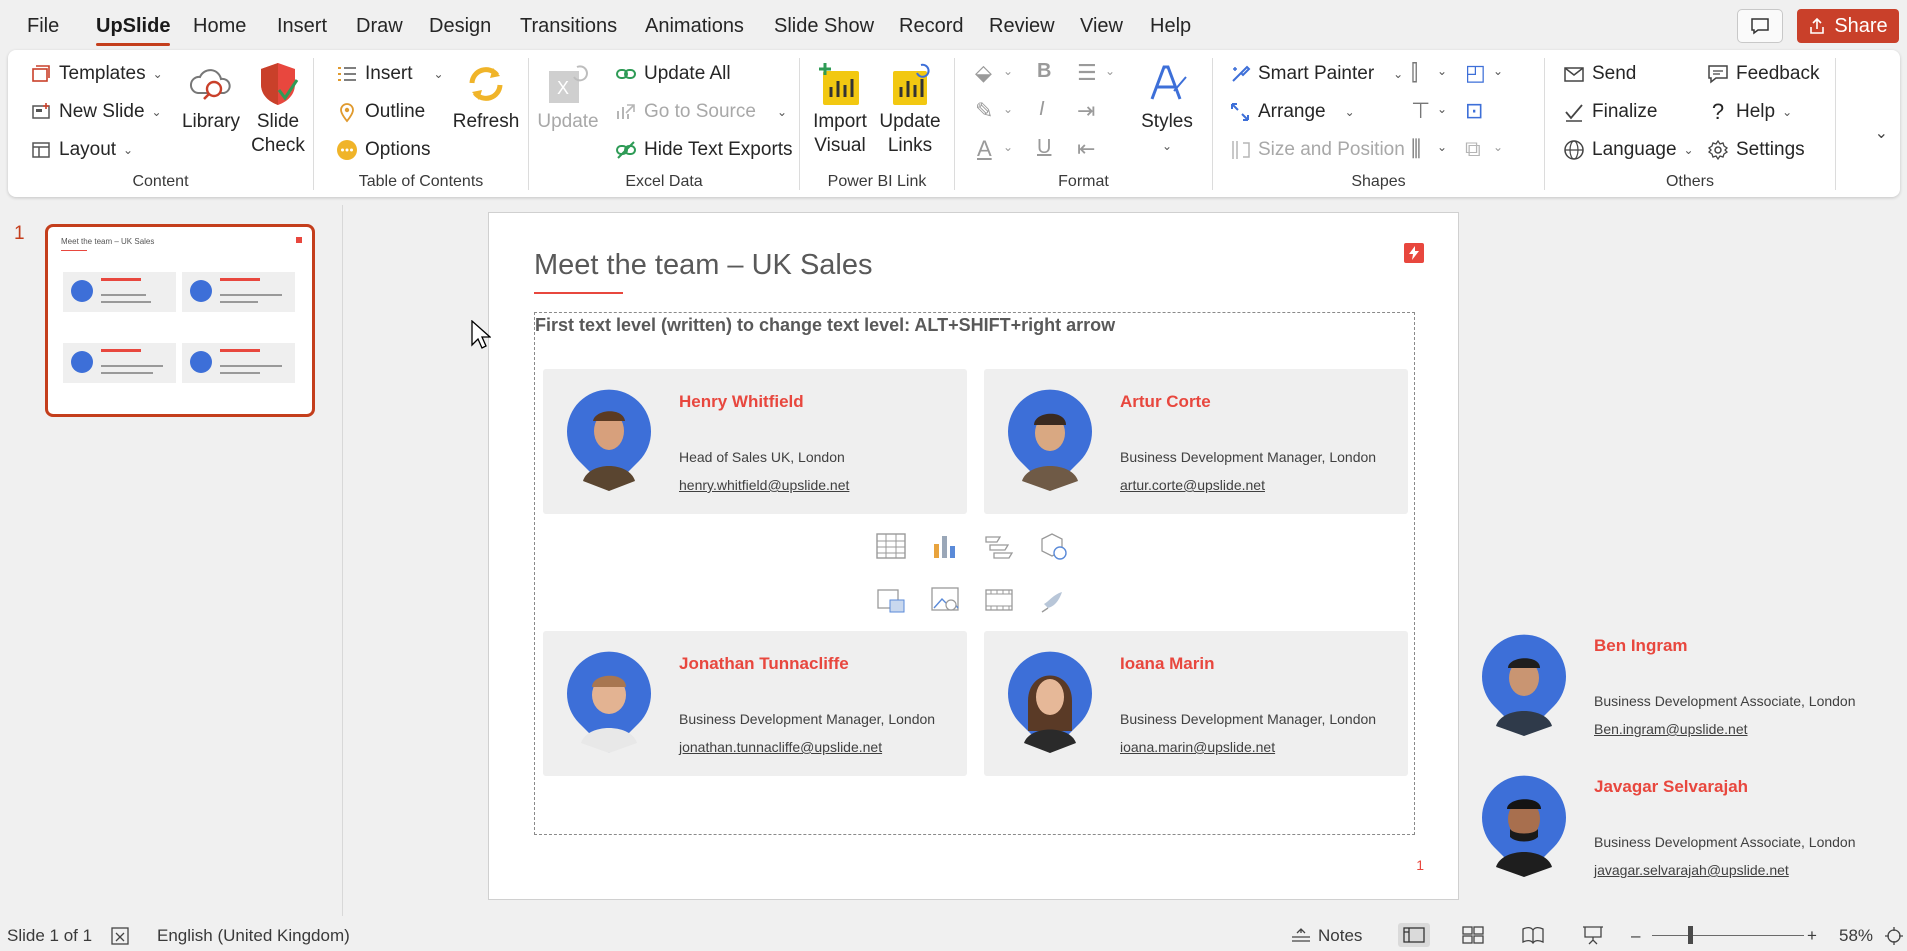  What do you see at coordinates (704, 150) in the screenshot?
I see `hide-text-exports-button: Hide Text Exports` at bounding box center [704, 150].